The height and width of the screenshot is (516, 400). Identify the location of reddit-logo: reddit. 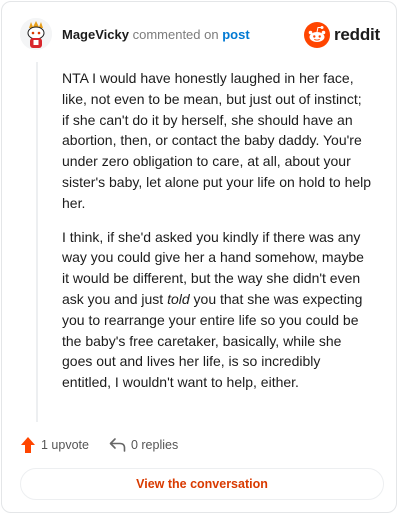
(341, 35).